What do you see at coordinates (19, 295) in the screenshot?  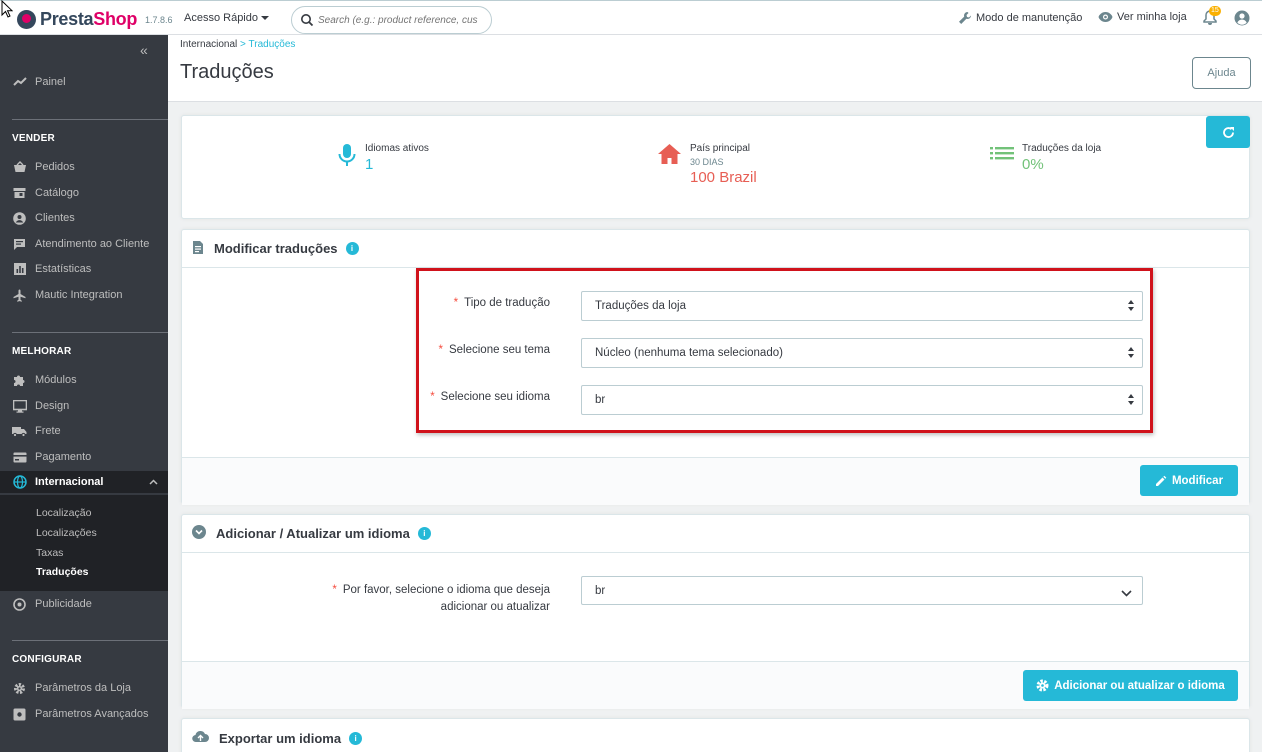 I see `airplane-icon` at bounding box center [19, 295].